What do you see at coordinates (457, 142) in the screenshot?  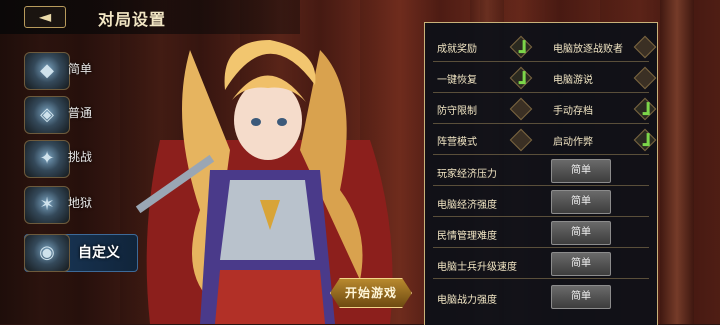 I see `toggle-label: 阵营模式` at bounding box center [457, 142].